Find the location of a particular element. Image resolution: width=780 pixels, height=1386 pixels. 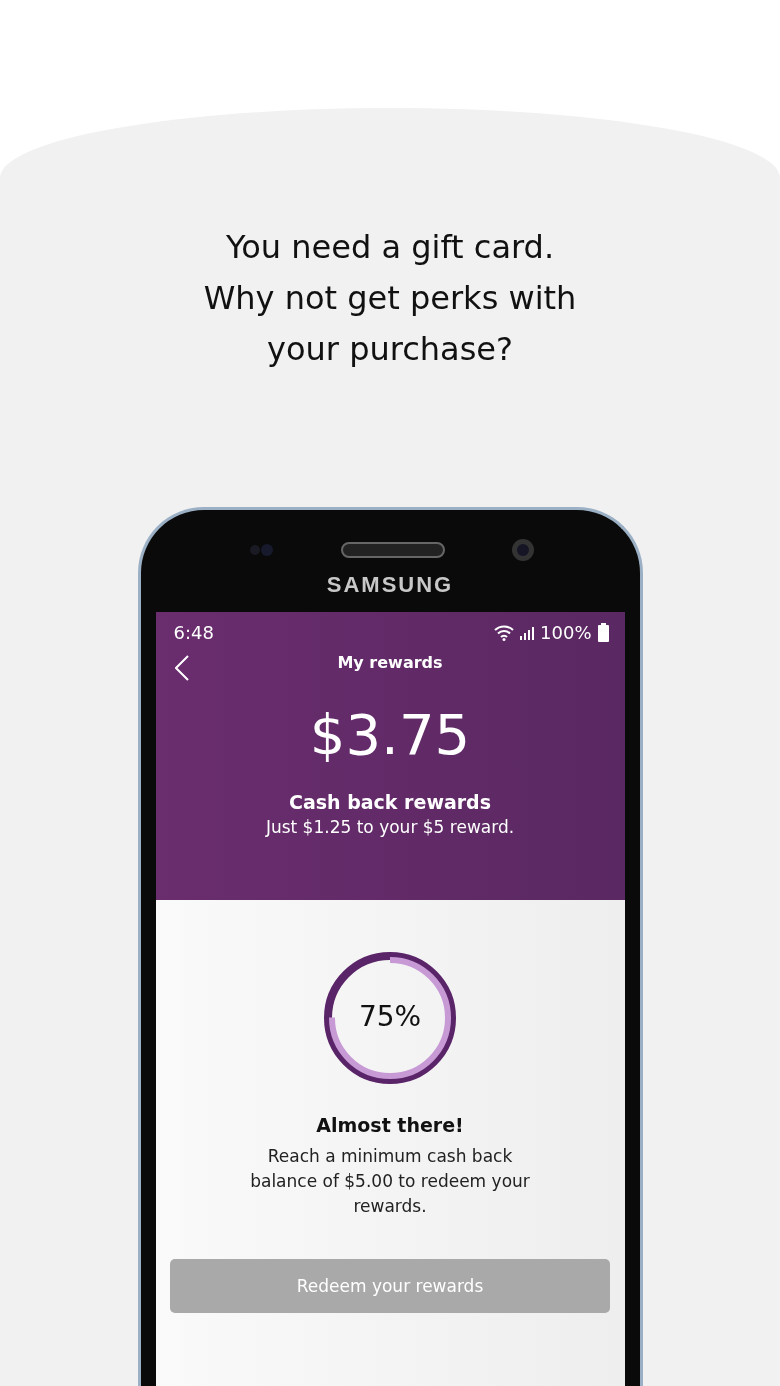

wifi-icon is located at coordinates (504, 632).